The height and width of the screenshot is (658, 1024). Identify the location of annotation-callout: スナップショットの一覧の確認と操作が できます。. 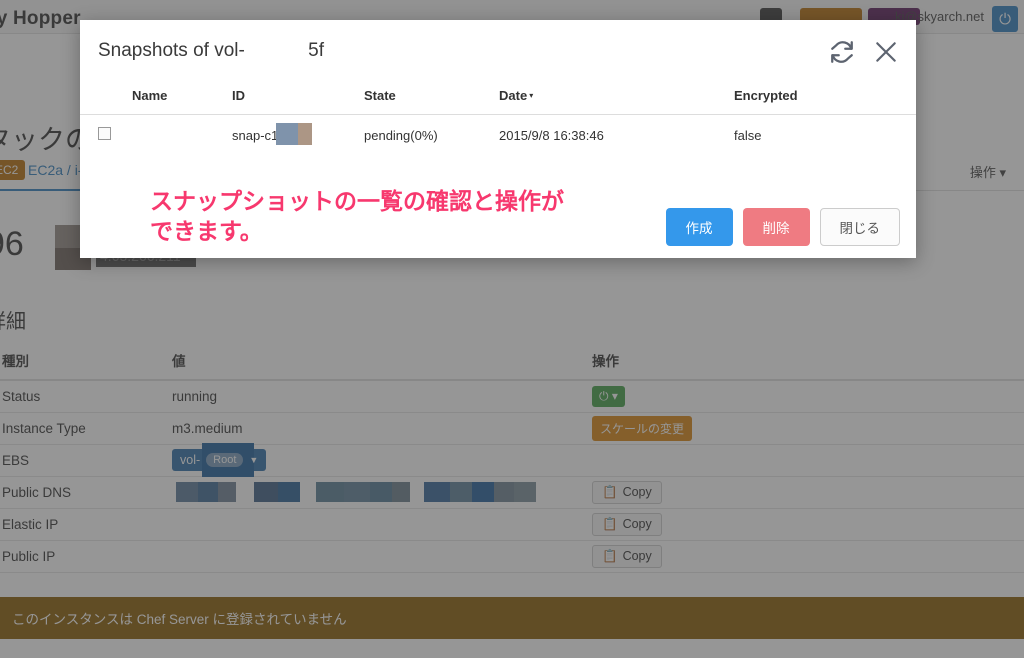
(357, 216).